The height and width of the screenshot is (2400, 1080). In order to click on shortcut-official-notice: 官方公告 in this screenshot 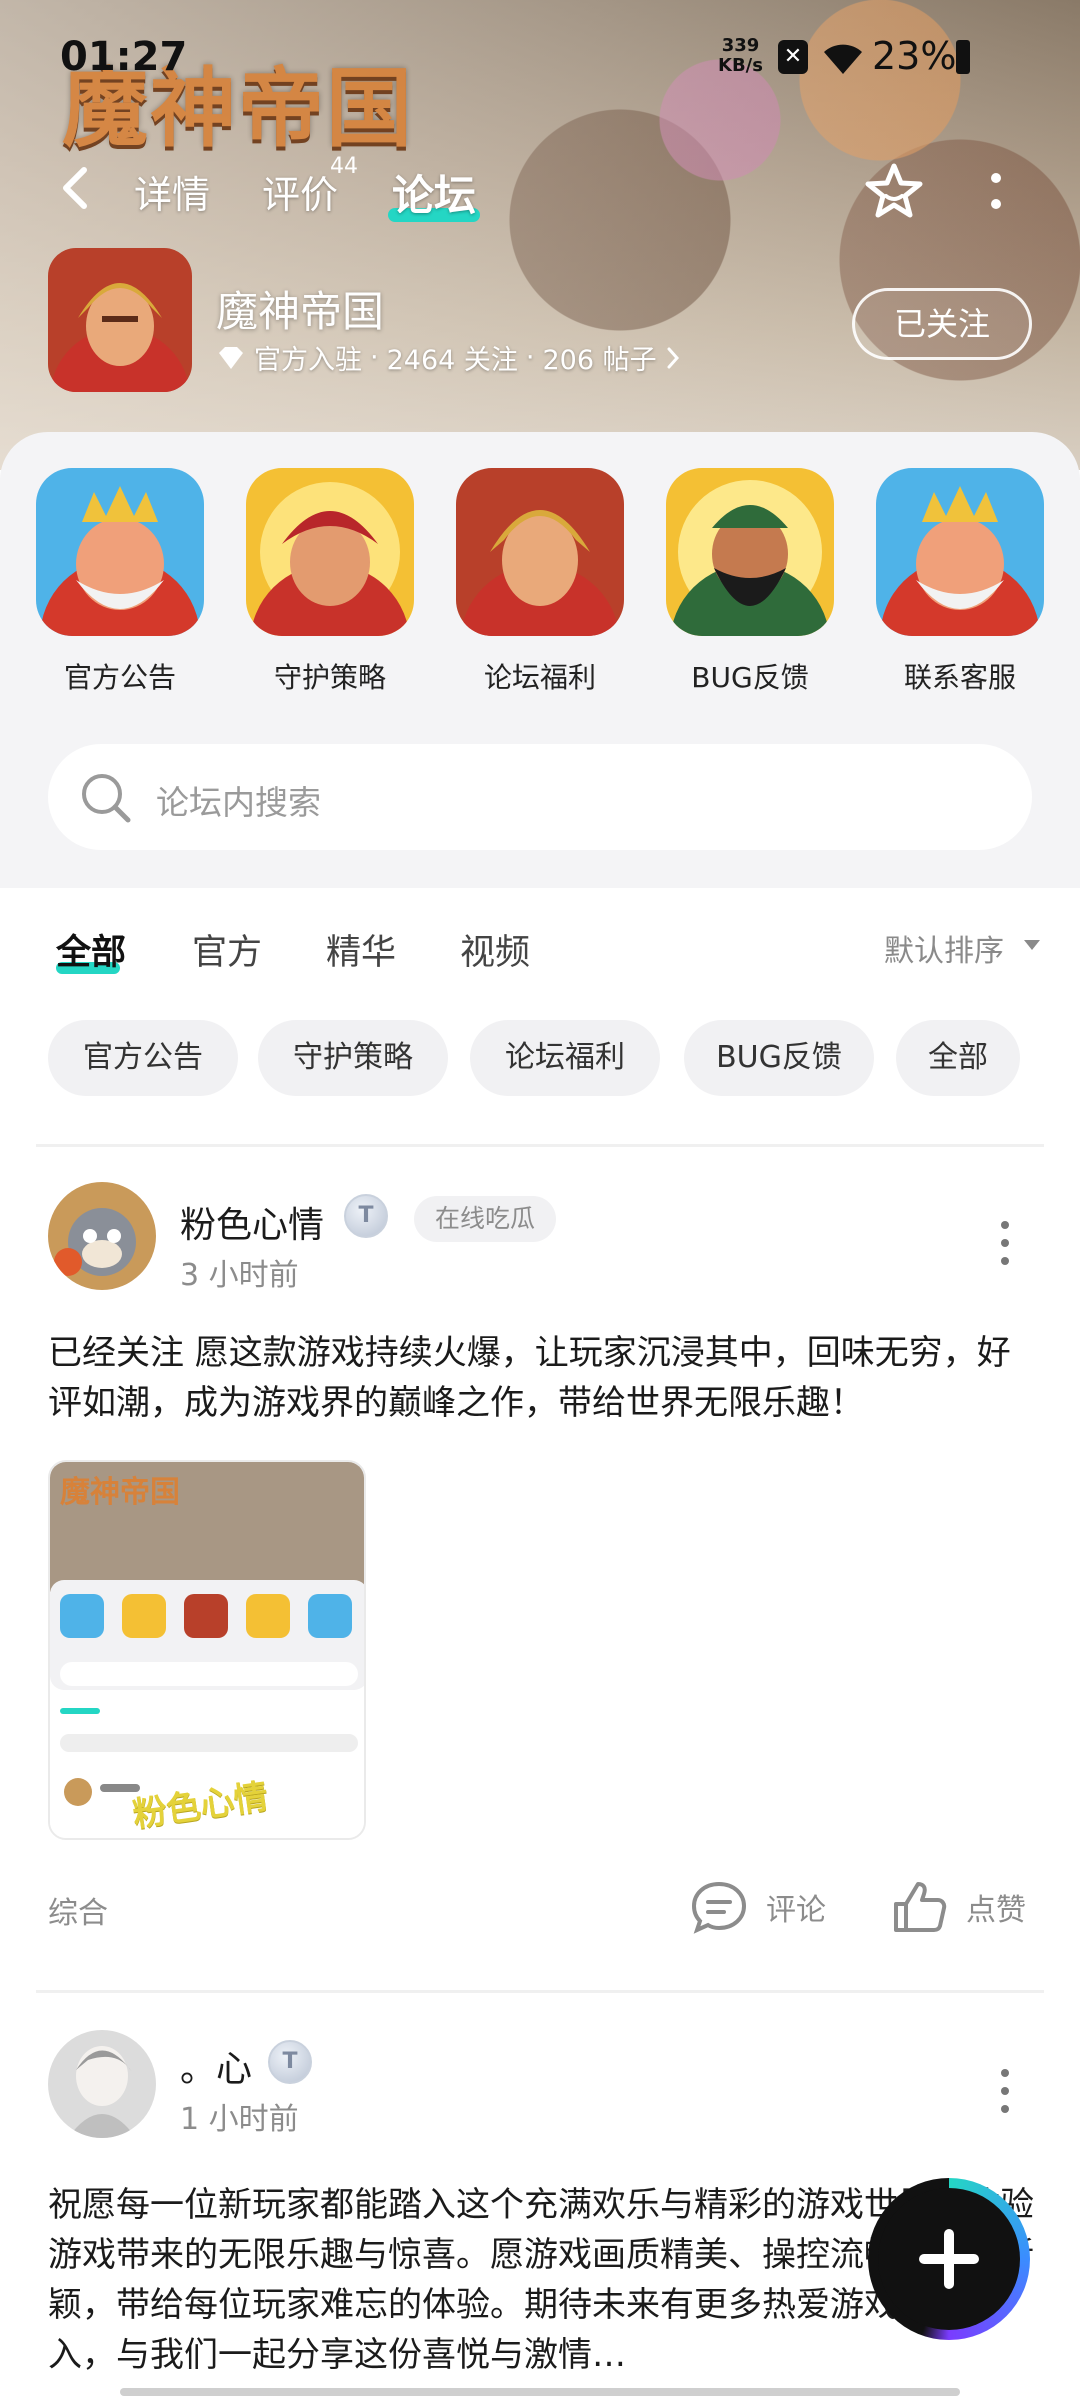, I will do `click(120, 582)`.